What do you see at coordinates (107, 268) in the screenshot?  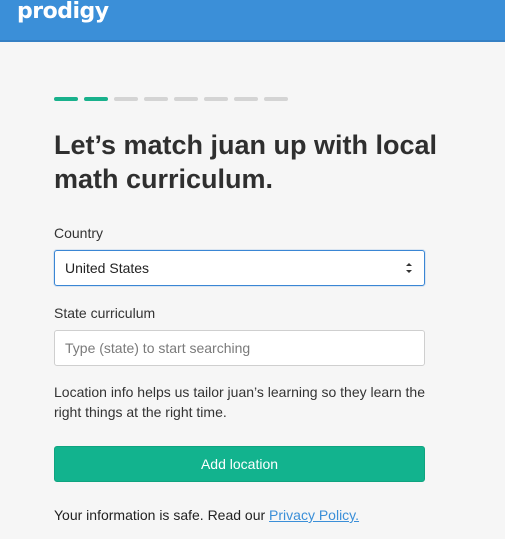 I see `country-selected-value: United States` at bounding box center [107, 268].